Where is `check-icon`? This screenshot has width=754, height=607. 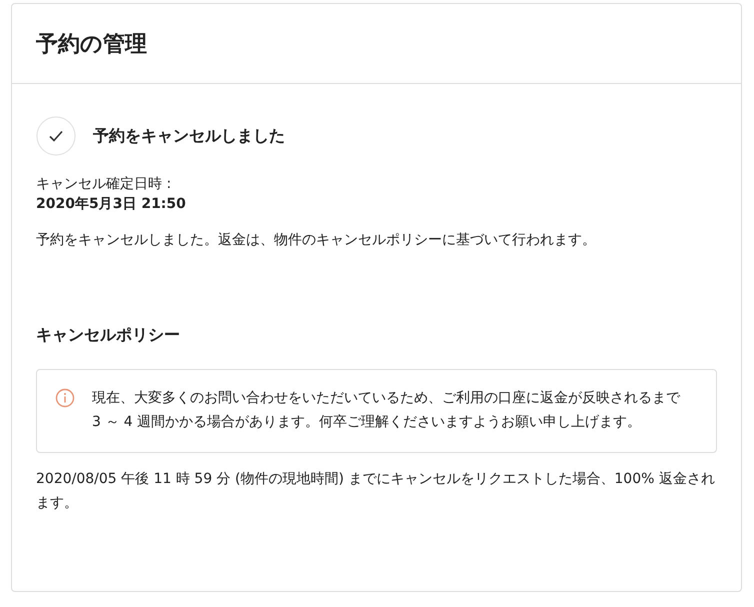
check-icon is located at coordinates (56, 136).